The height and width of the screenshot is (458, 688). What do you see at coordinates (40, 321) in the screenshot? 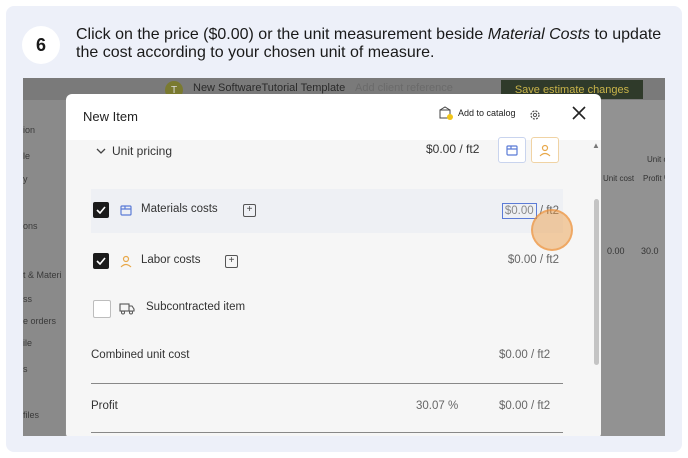
I see `bg-nav-item: e orders` at bounding box center [40, 321].